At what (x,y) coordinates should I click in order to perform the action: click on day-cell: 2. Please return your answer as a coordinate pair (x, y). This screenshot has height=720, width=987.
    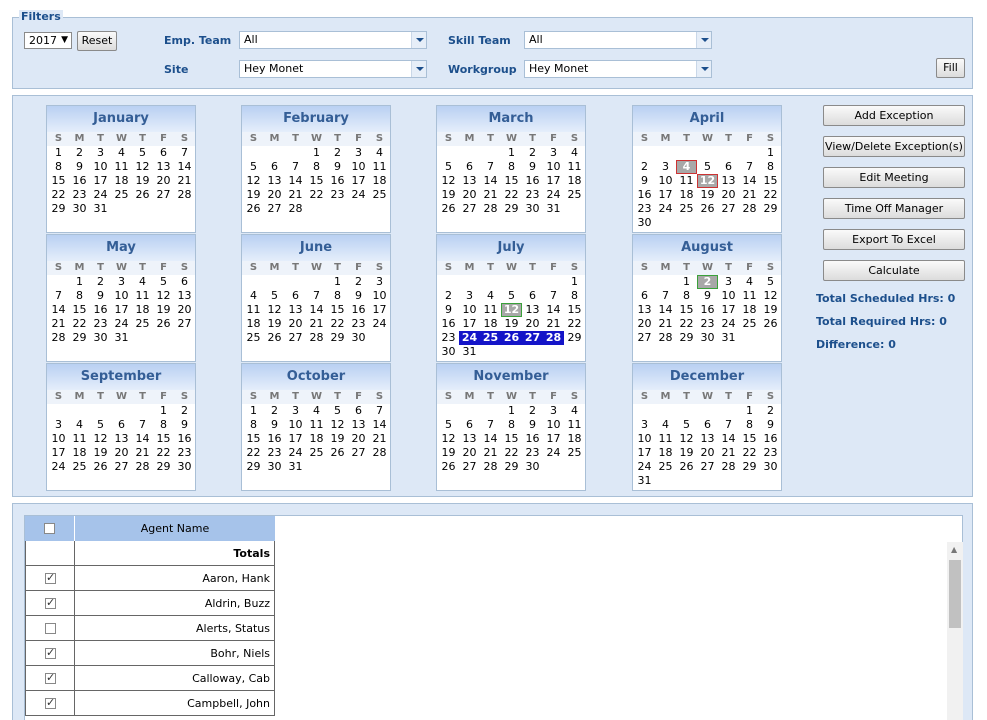
    Looking at the image, I should click on (337, 153).